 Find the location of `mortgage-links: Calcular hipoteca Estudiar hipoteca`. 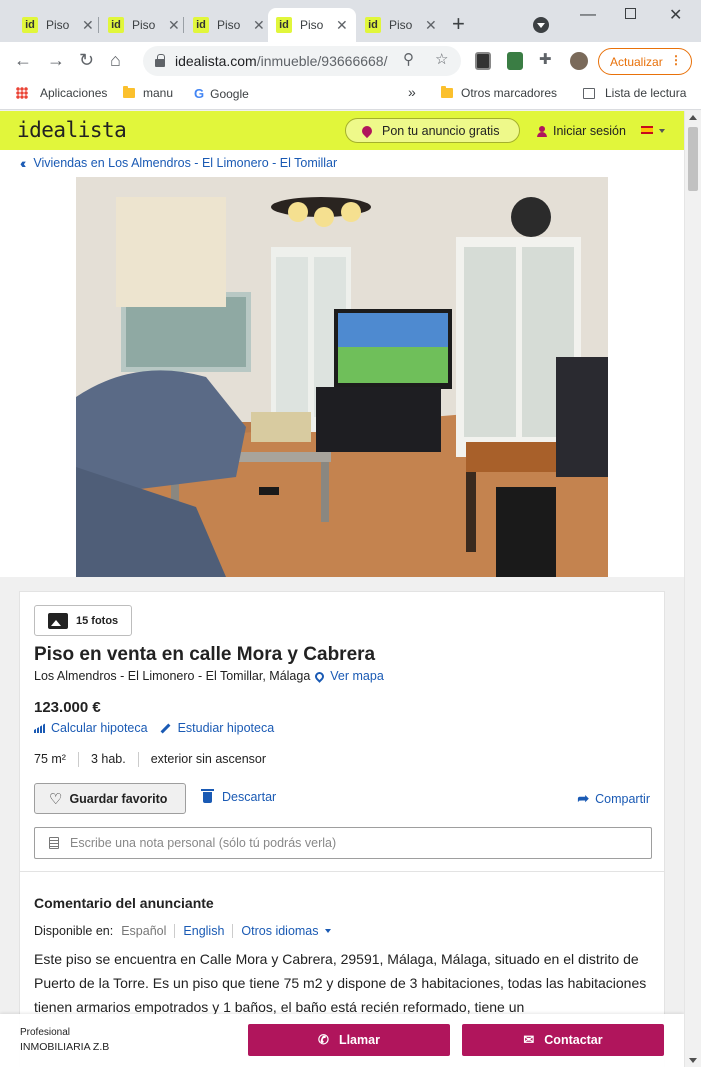

mortgage-links: Calcular hipoteca Estudiar hipoteca is located at coordinates (160, 728).